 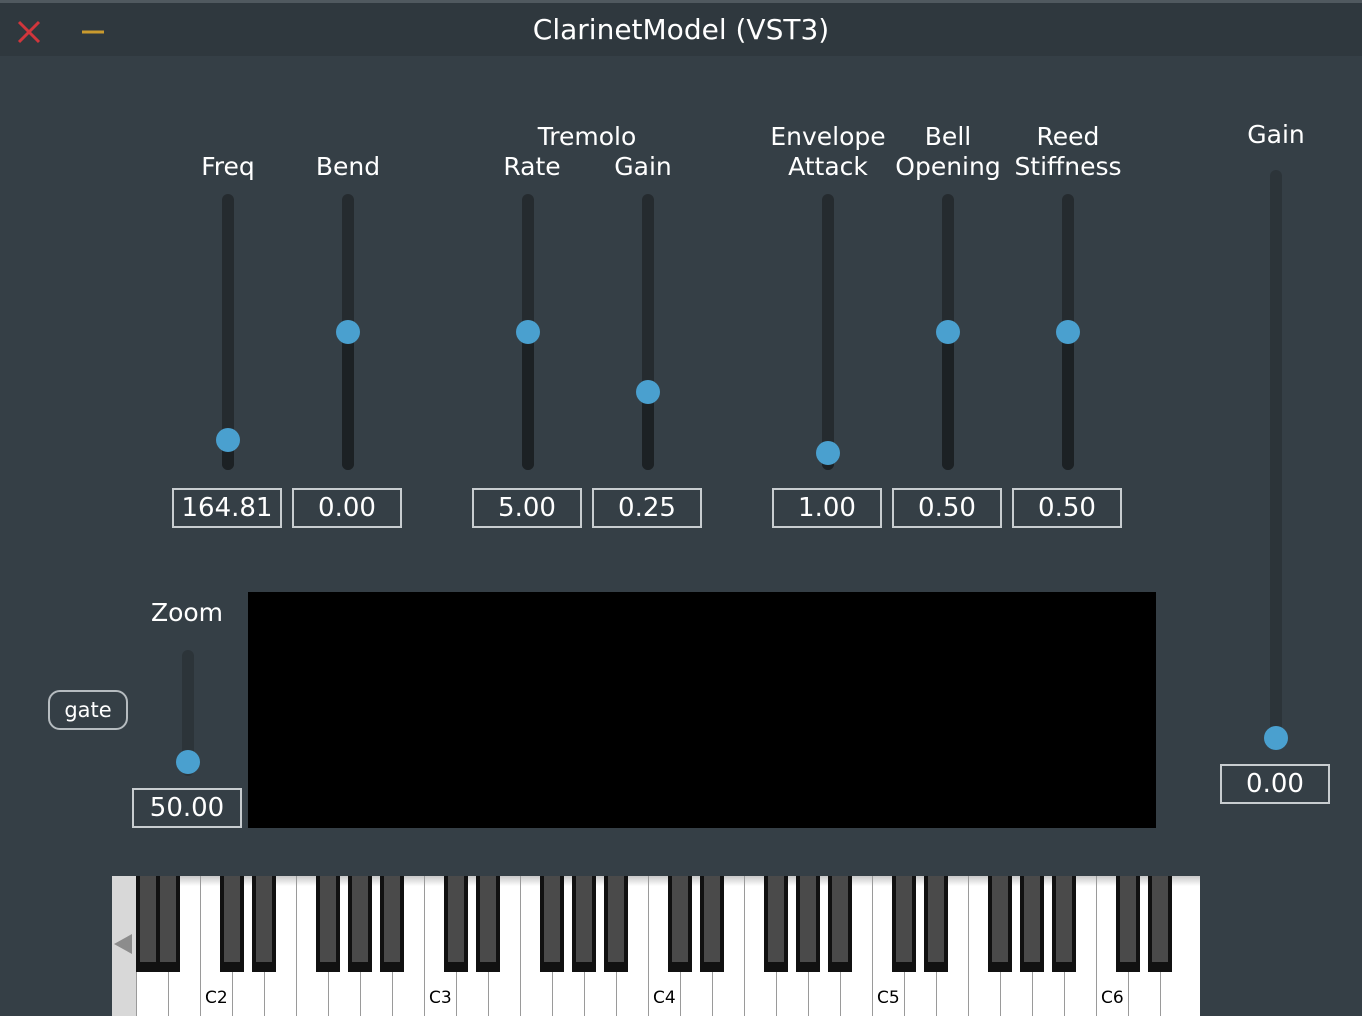 I want to click on bend-value-box: 0.00, so click(x=347, y=508).